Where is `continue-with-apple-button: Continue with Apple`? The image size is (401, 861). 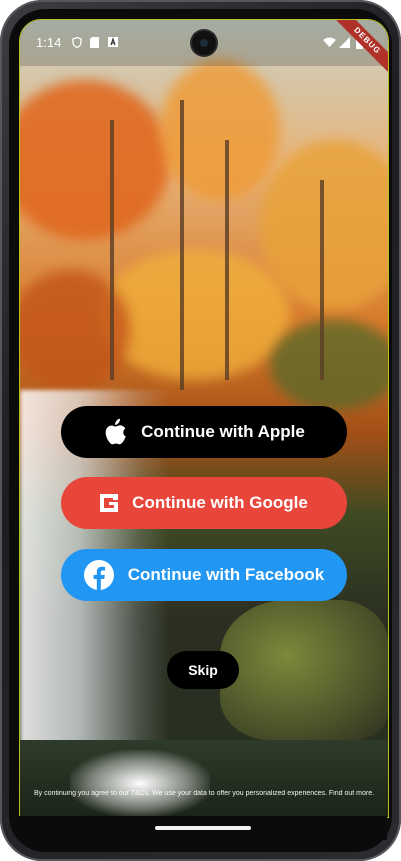
continue-with-apple-button: Continue with Apple is located at coordinates (204, 432).